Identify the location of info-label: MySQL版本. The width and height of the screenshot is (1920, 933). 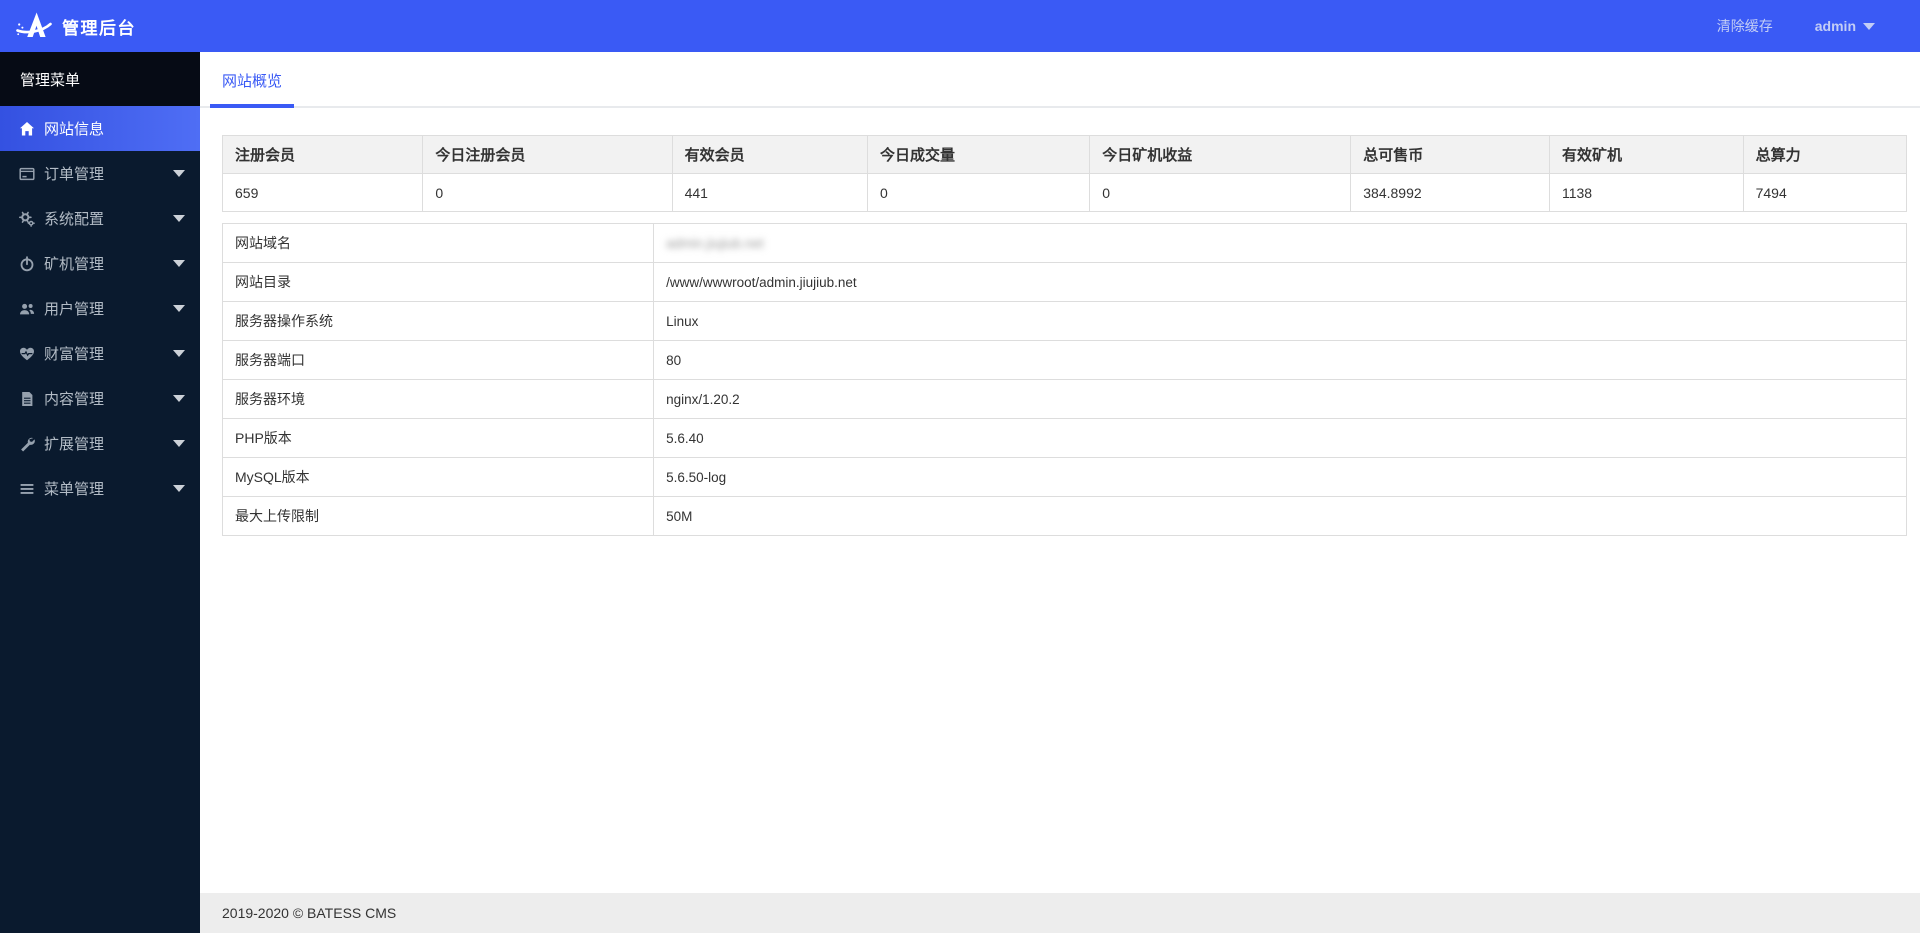
(438, 477).